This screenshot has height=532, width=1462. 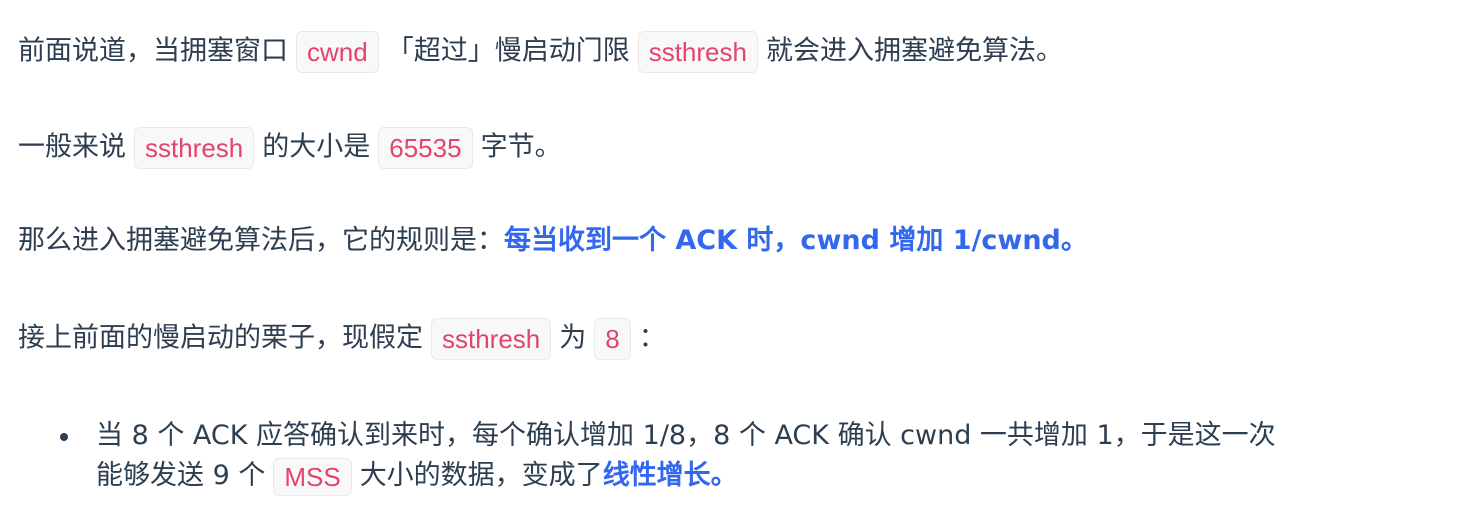 I want to click on list-item-text-2: 大小的数据，变成了, so click(x=481, y=475).